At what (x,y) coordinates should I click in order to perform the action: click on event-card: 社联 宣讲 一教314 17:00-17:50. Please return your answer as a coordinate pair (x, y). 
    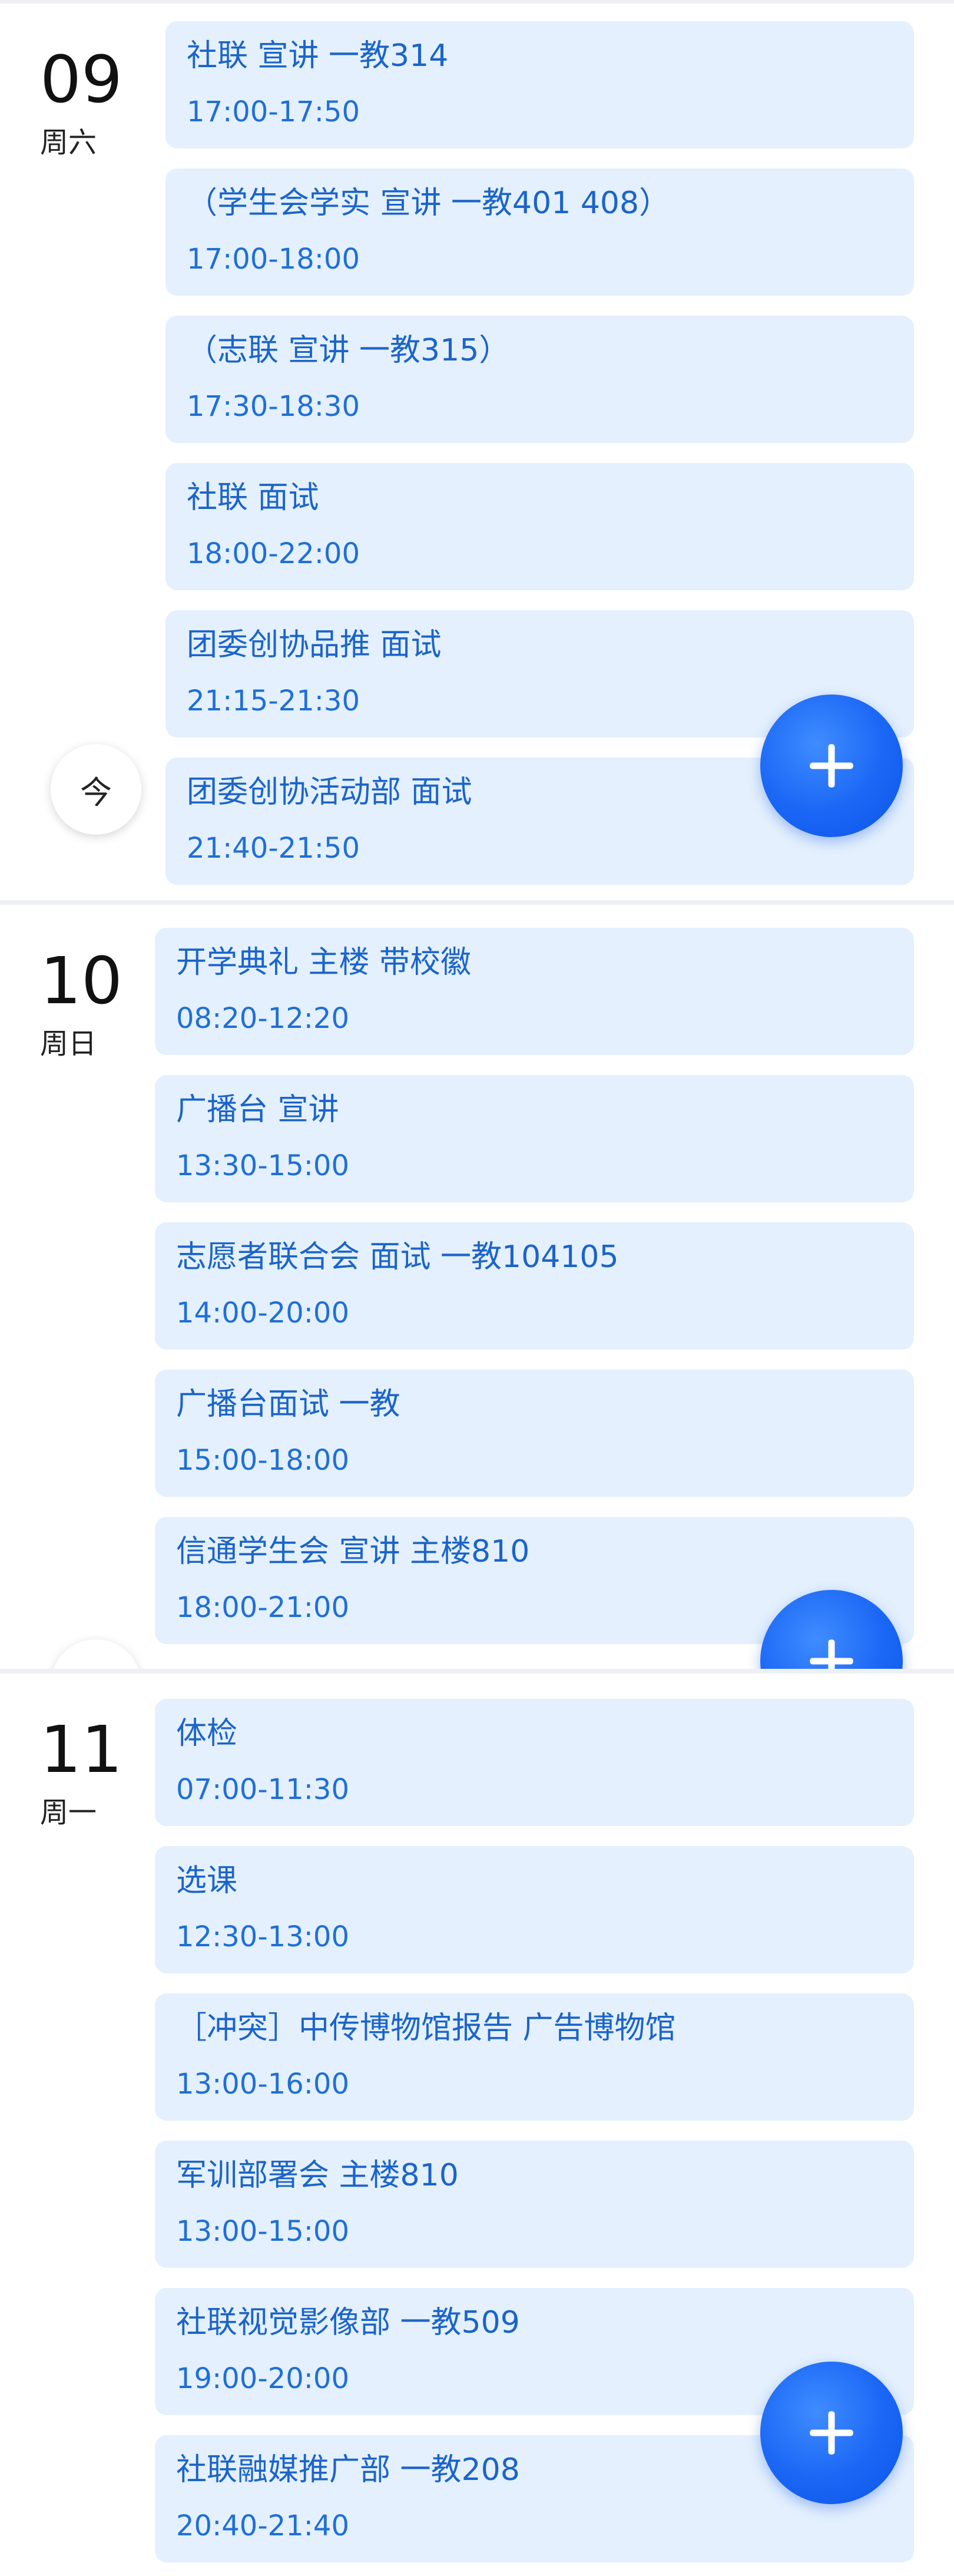
    Looking at the image, I should click on (539, 84).